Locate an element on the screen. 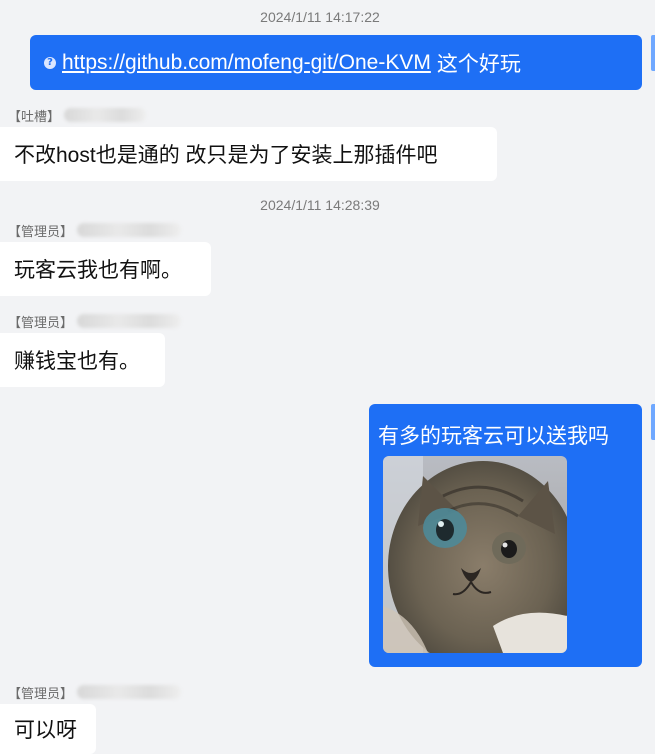 This screenshot has width=655, height=754. message-text: 可以呀 is located at coordinates (45, 730).